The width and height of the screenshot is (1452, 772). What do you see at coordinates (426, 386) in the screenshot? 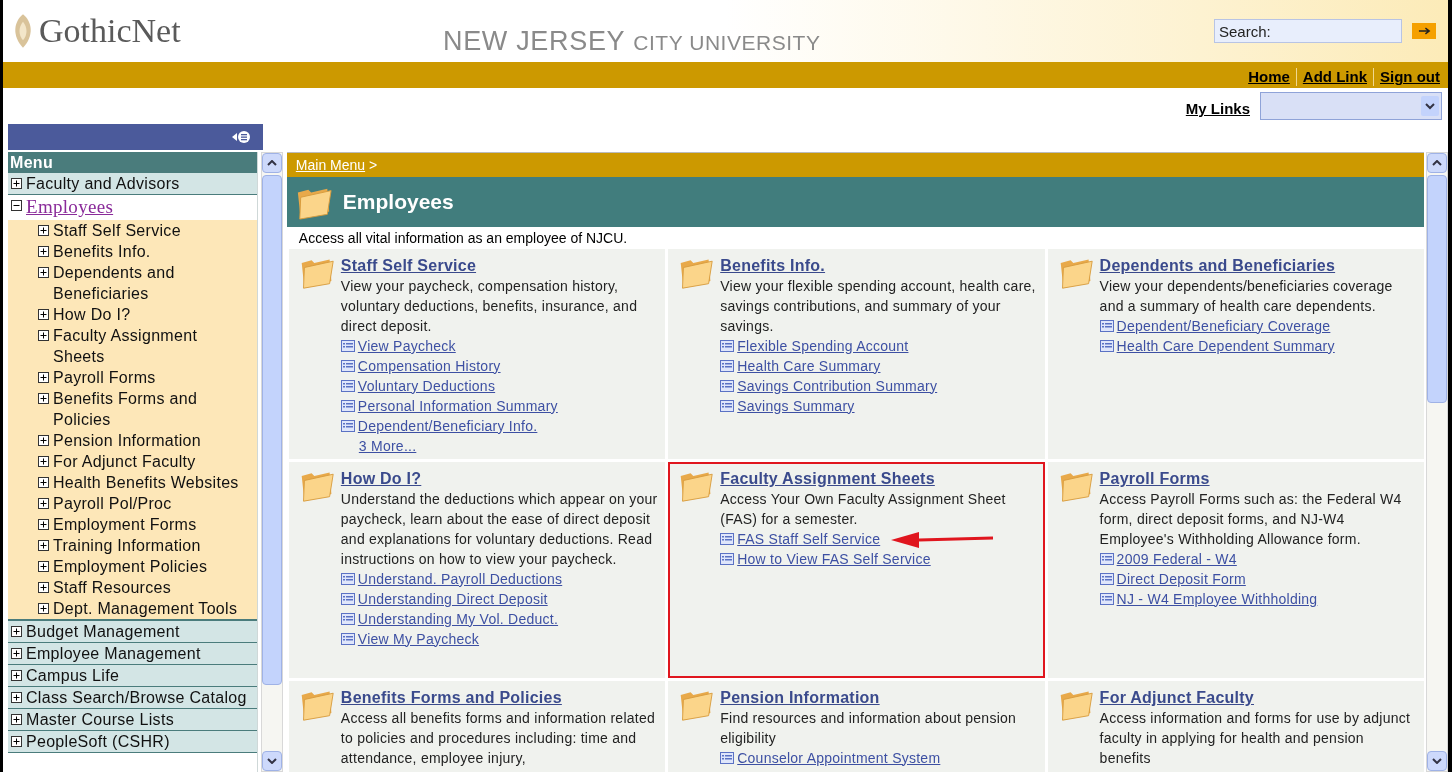
I see `menu-link: Voluntary Deductions` at bounding box center [426, 386].